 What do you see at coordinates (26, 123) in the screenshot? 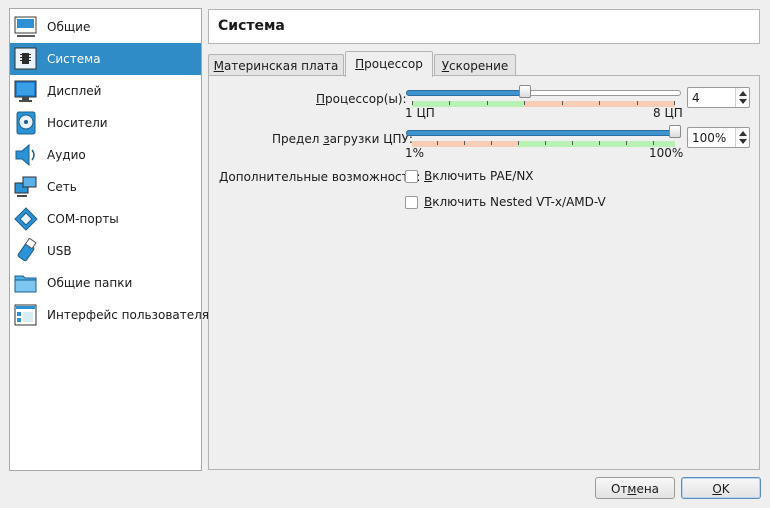
I see `storage-icon` at bounding box center [26, 123].